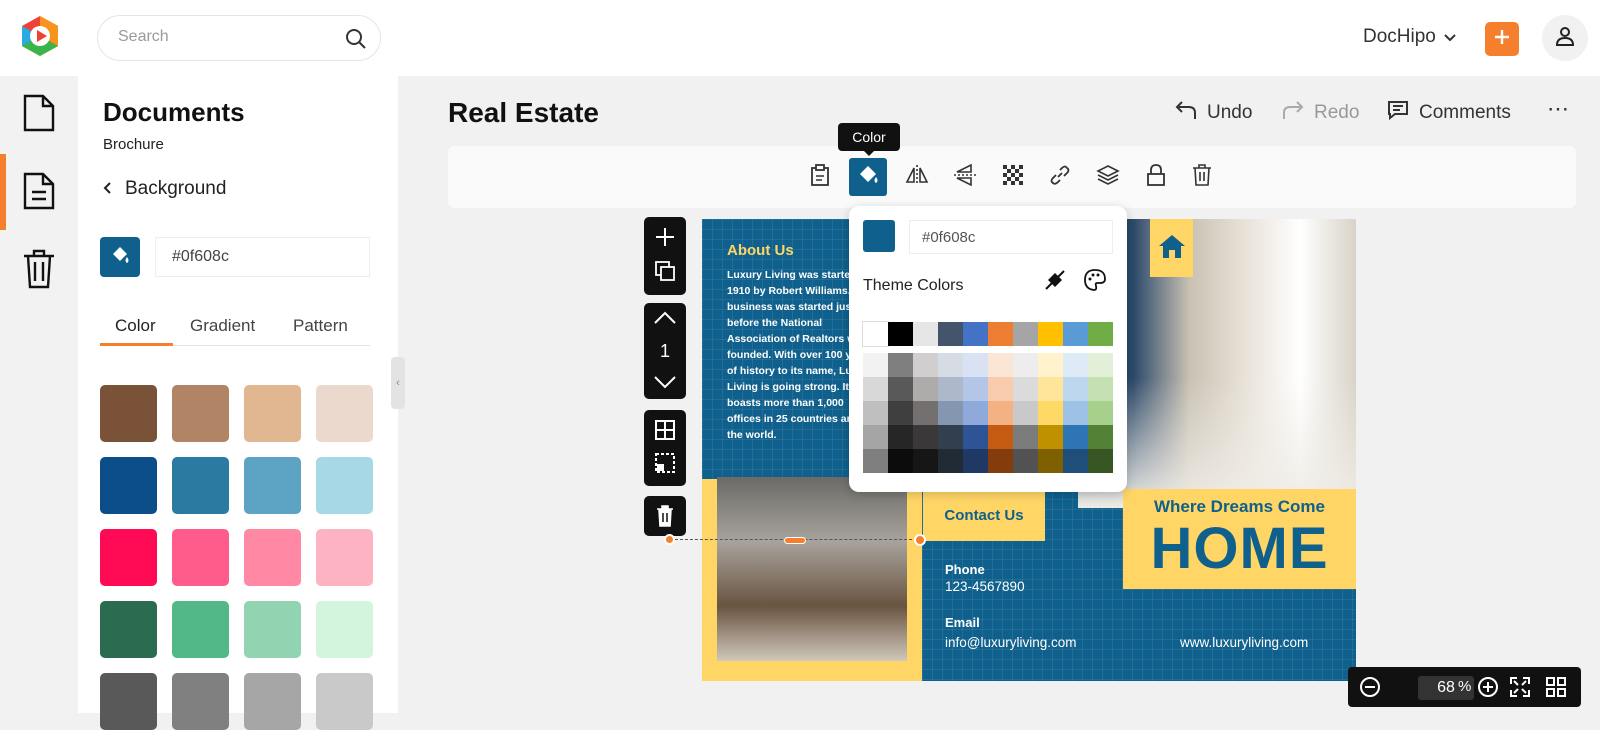  I want to click on more-options-icon: ⋯, so click(1558, 109).